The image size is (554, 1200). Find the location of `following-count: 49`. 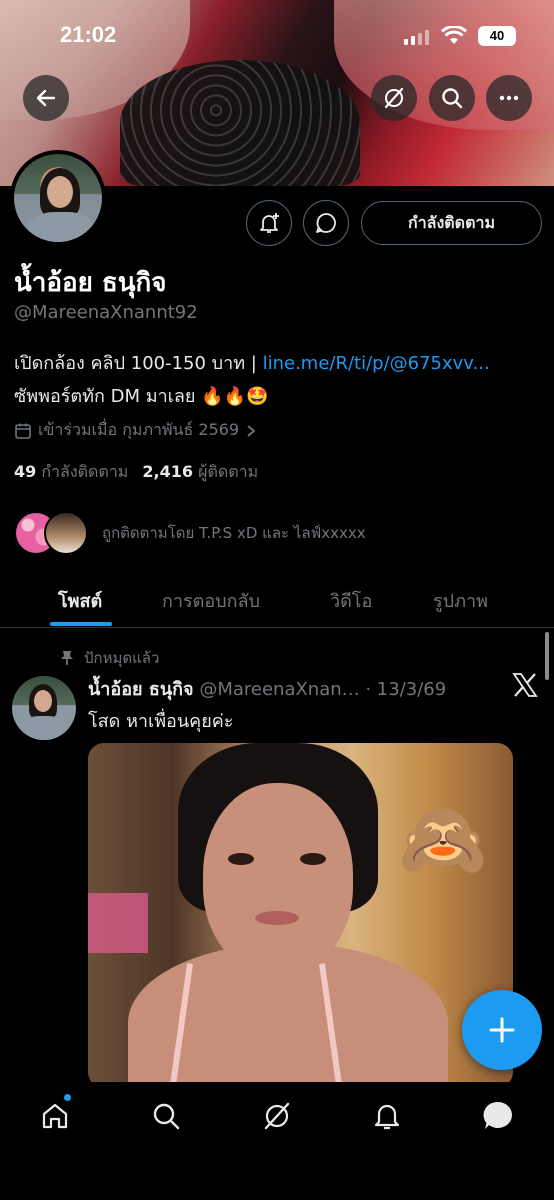

following-count: 49 is located at coordinates (25, 471).